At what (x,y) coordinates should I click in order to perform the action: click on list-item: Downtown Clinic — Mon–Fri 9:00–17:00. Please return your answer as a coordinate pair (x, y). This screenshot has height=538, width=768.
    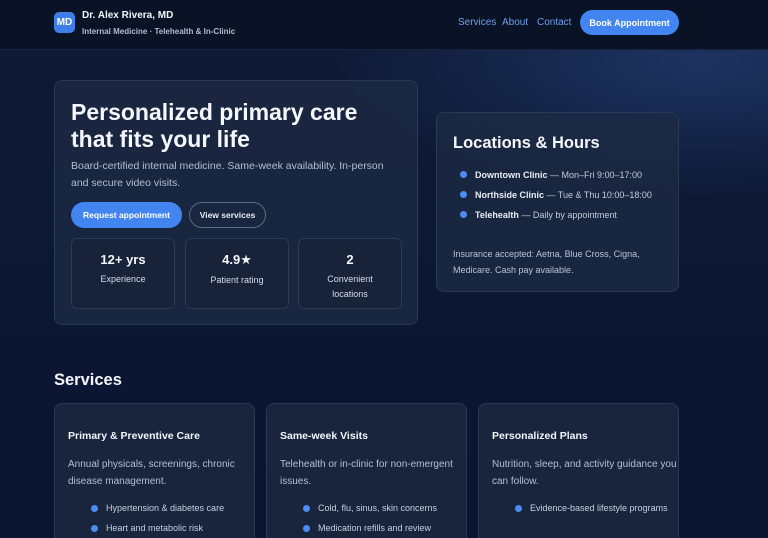
    Looking at the image, I should click on (565, 175).